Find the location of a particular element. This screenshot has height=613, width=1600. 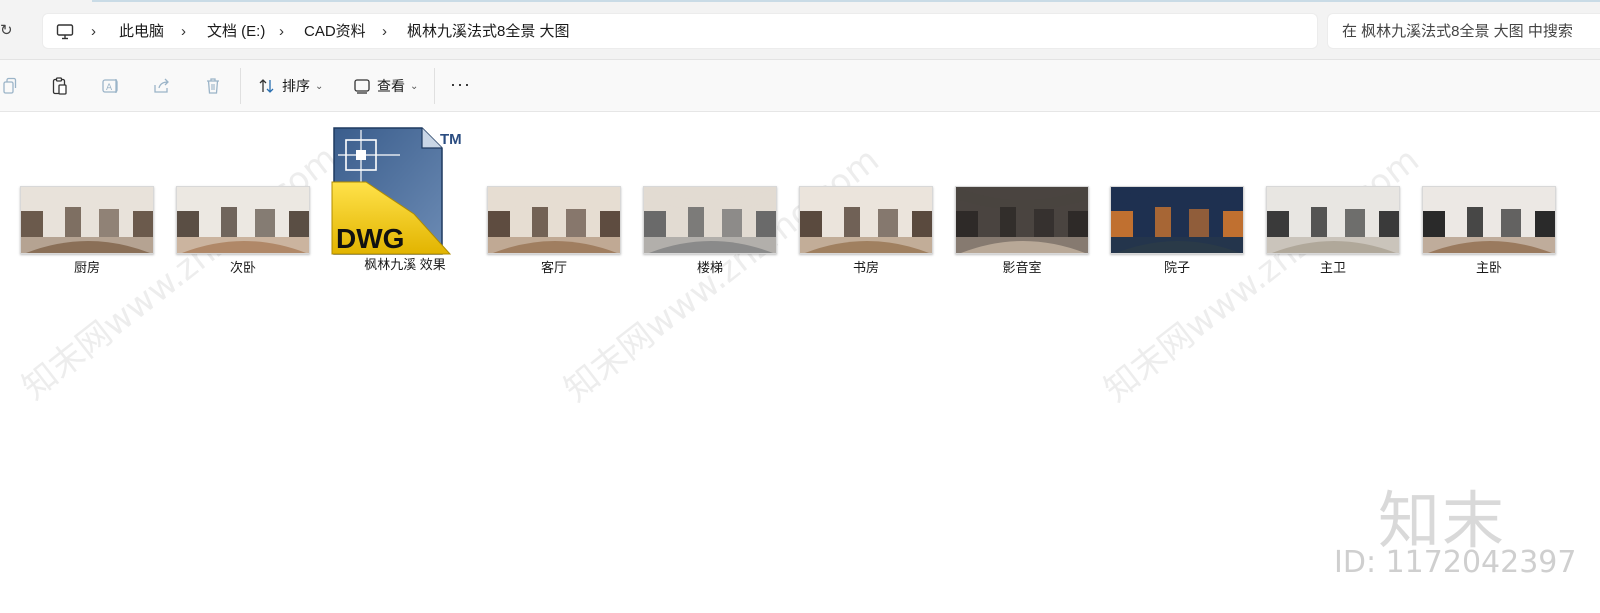

view-icon is located at coordinates (362, 86).